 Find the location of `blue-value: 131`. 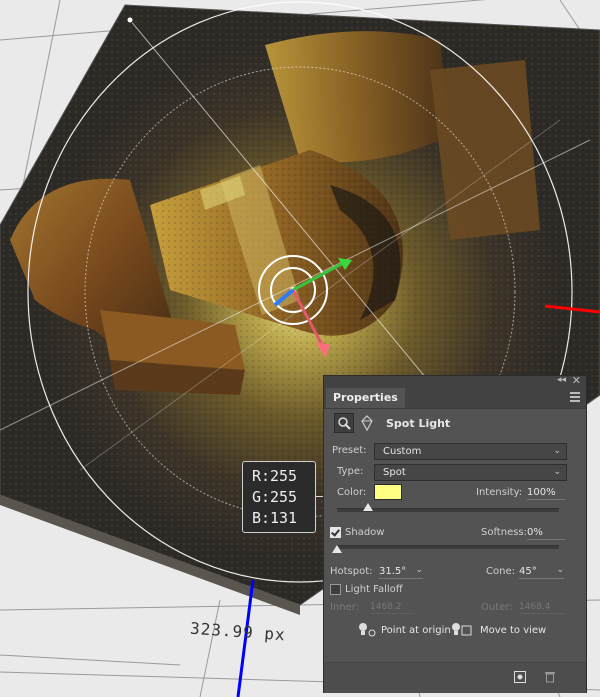

blue-value: 131 is located at coordinates (284, 518).